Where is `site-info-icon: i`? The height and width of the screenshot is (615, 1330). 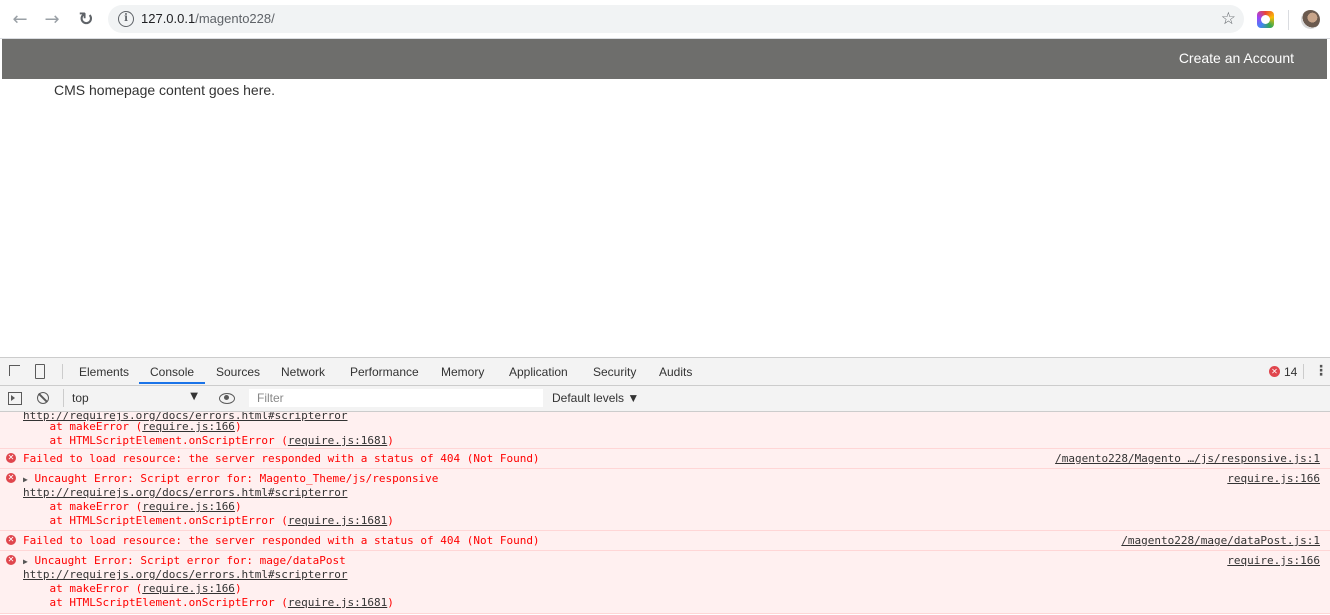 site-info-icon: i is located at coordinates (126, 19).